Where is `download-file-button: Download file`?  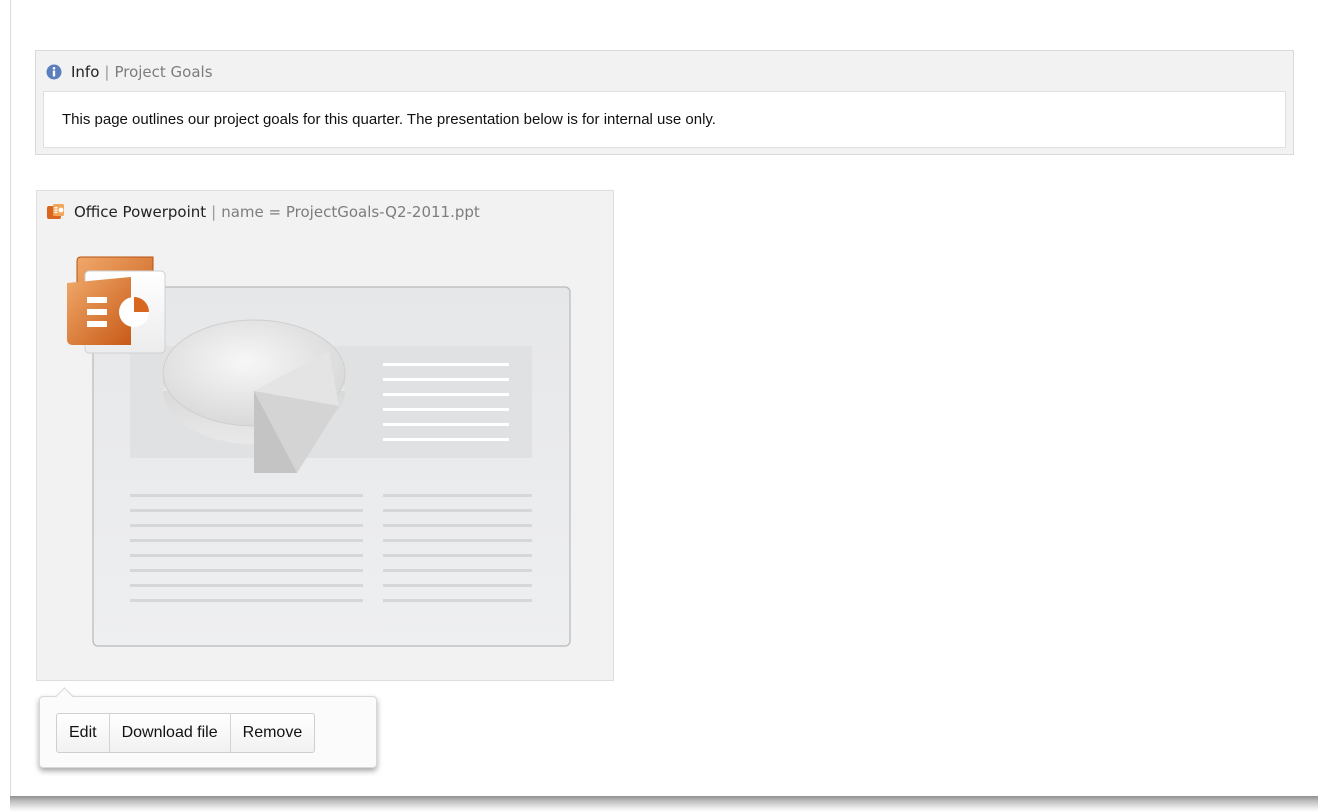
download-file-button: Download file is located at coordinates (170, 733).